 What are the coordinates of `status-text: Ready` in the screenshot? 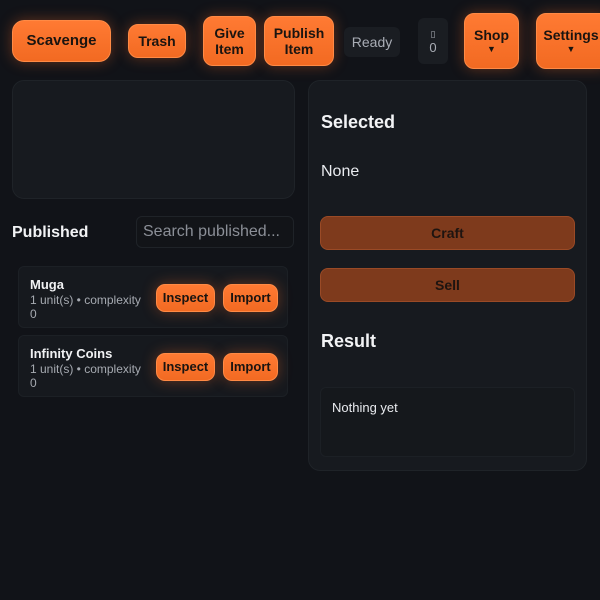 It's located at (372, 42).